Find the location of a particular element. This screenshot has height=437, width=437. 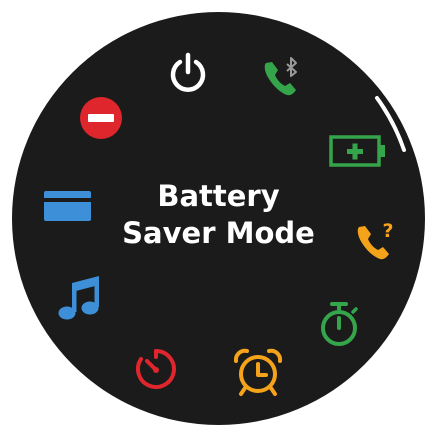

do-not-disturb-button is located at coordinates (101, 118).